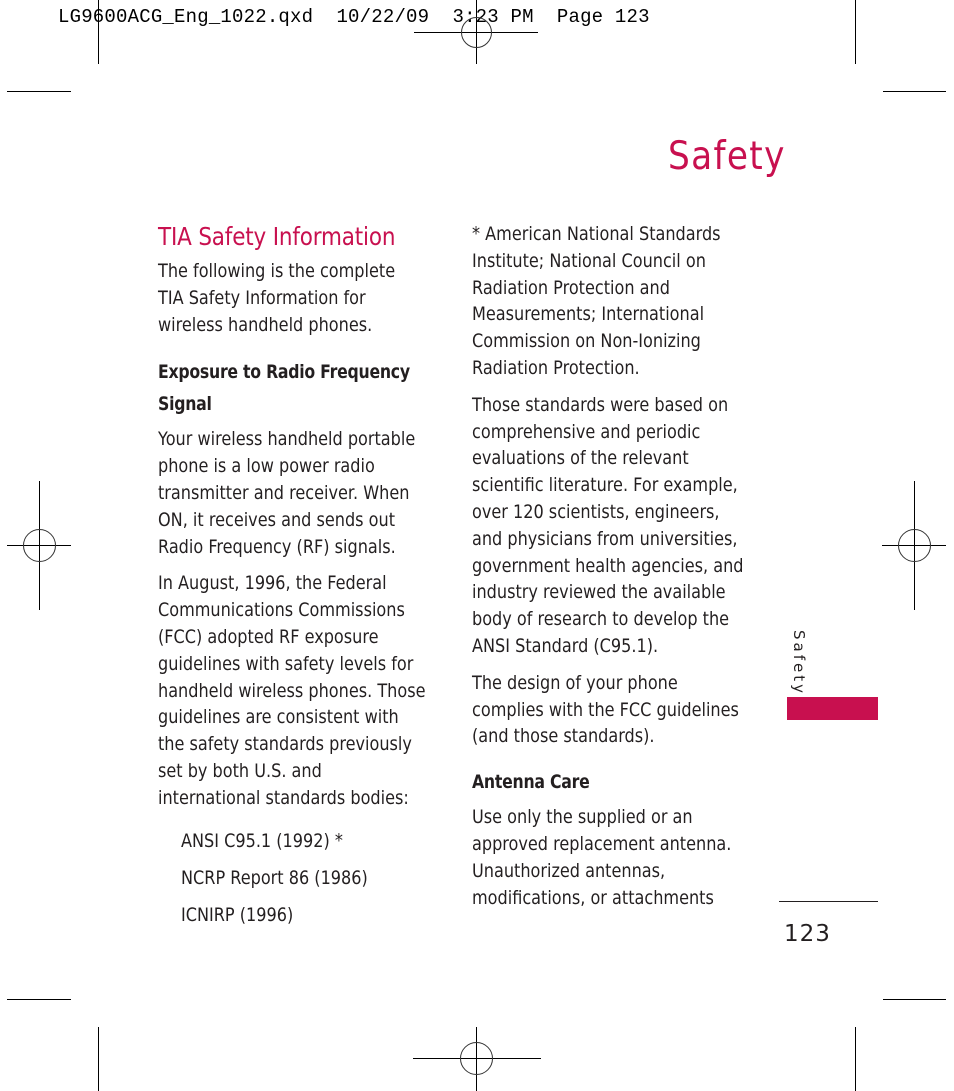 This screenshot has height=1091, width=954. What do you see at coordinates (855, 32) in the screenshot?
I see `crop-mark-top-right-vertical` at bounding box center [855, 32].